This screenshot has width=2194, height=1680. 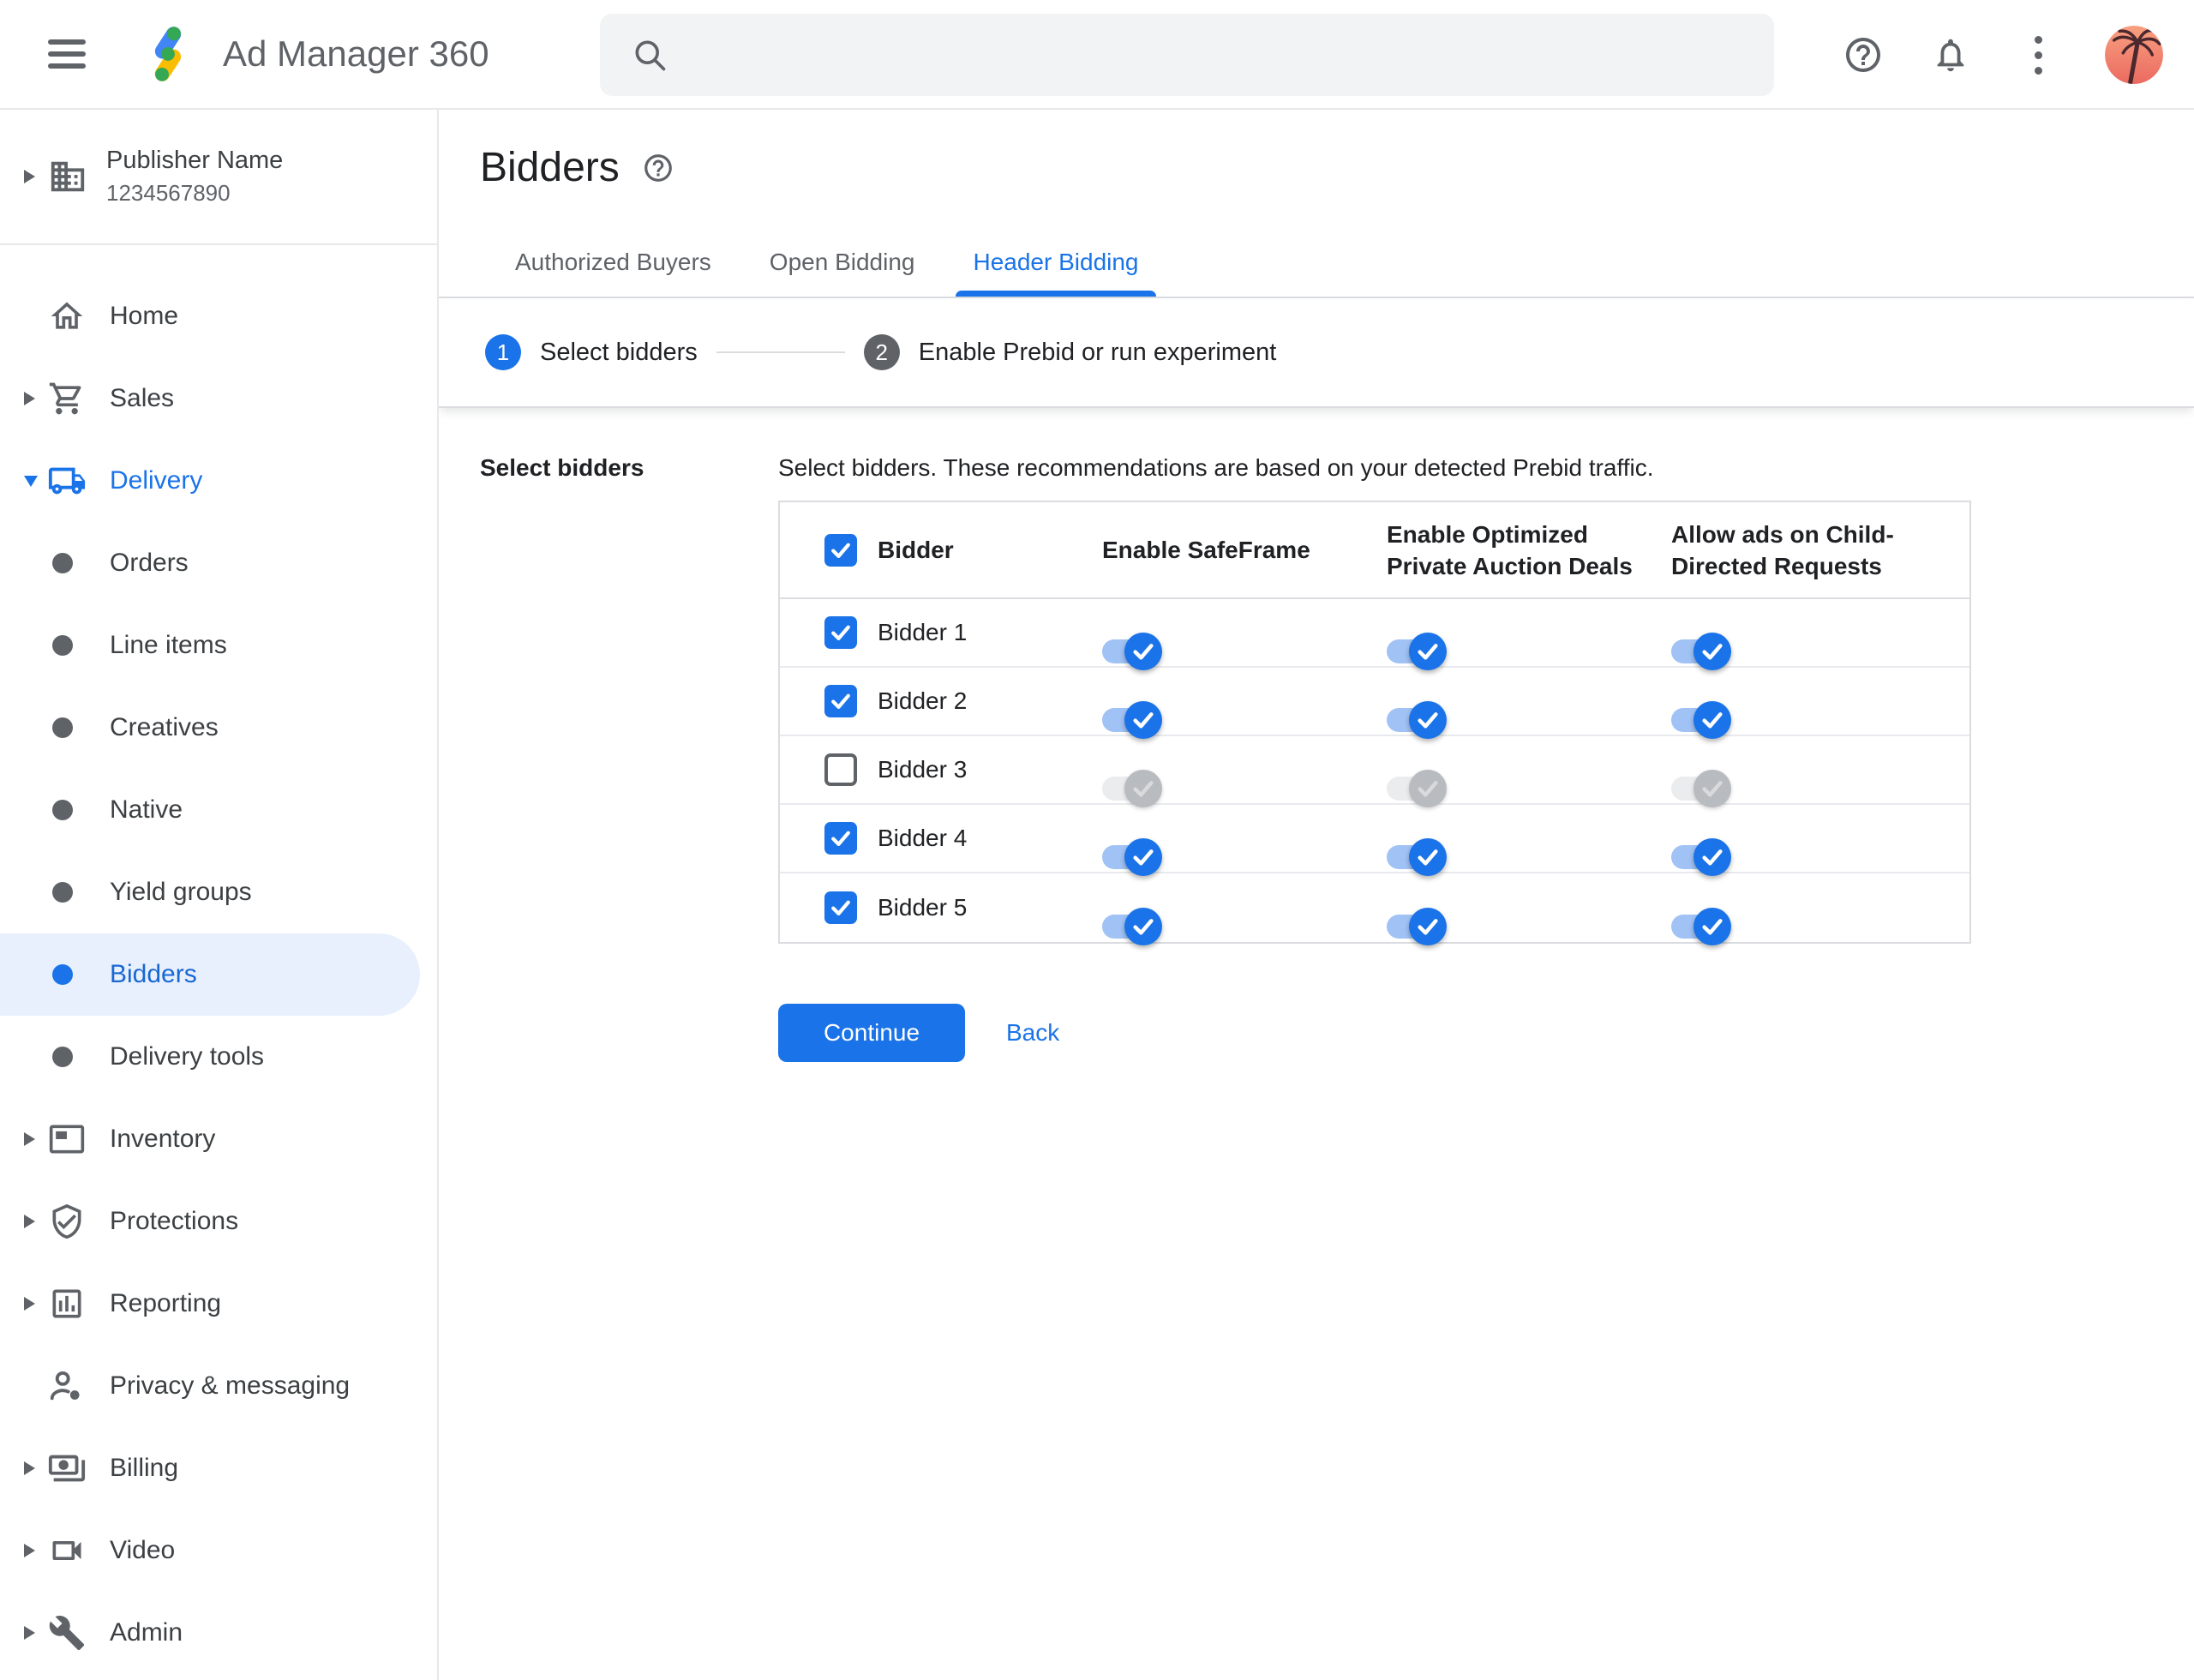 I want to click on publisher-switcher: Publisher Name 1234567890, so click(x=218, y=177).